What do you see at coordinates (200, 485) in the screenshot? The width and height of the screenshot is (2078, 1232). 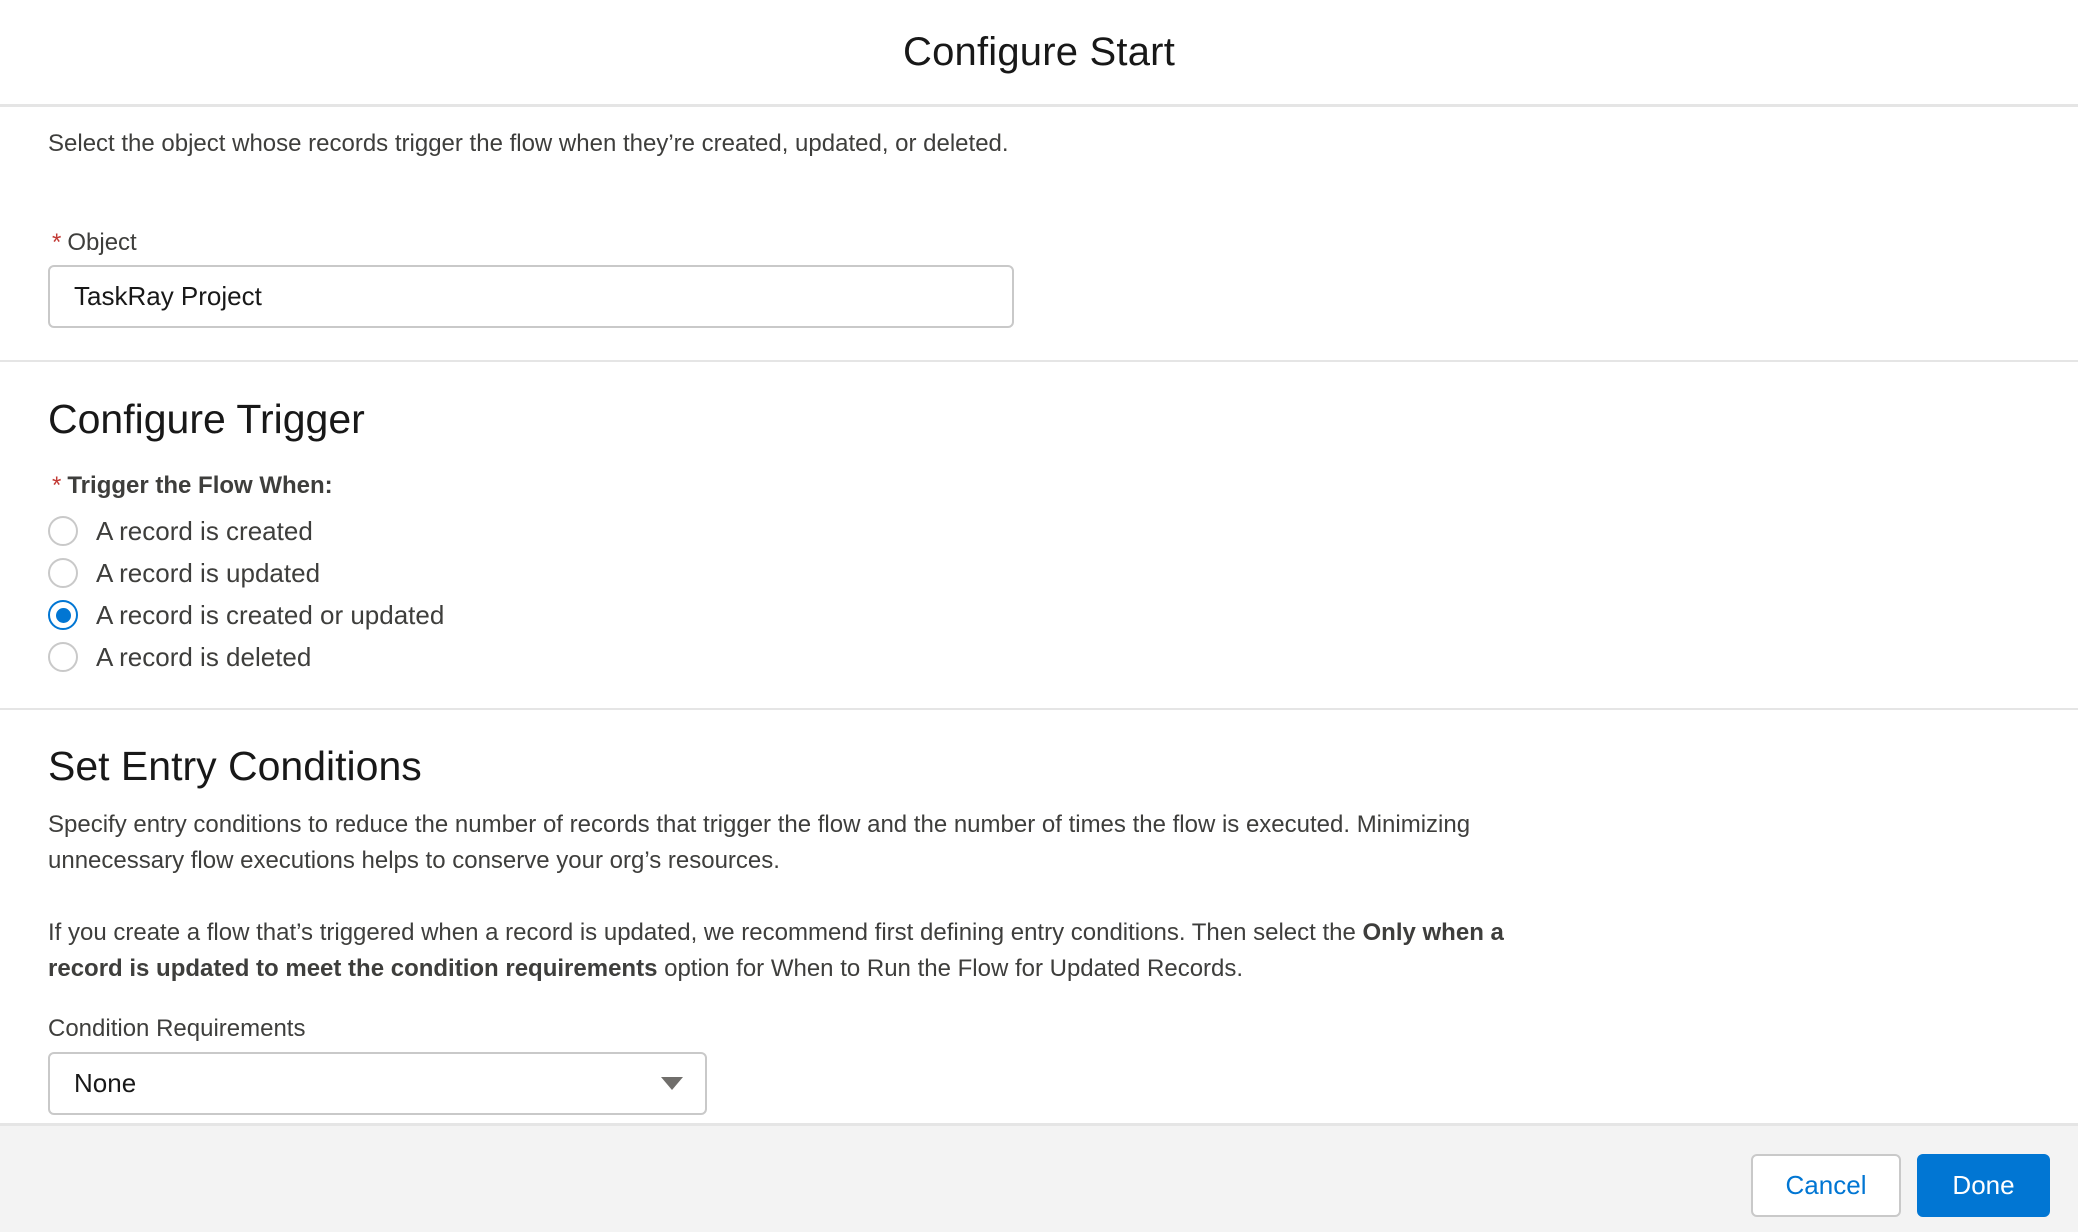 I see `trigger-label: Trigger the Flow When:` at bounding box center [200, 485].